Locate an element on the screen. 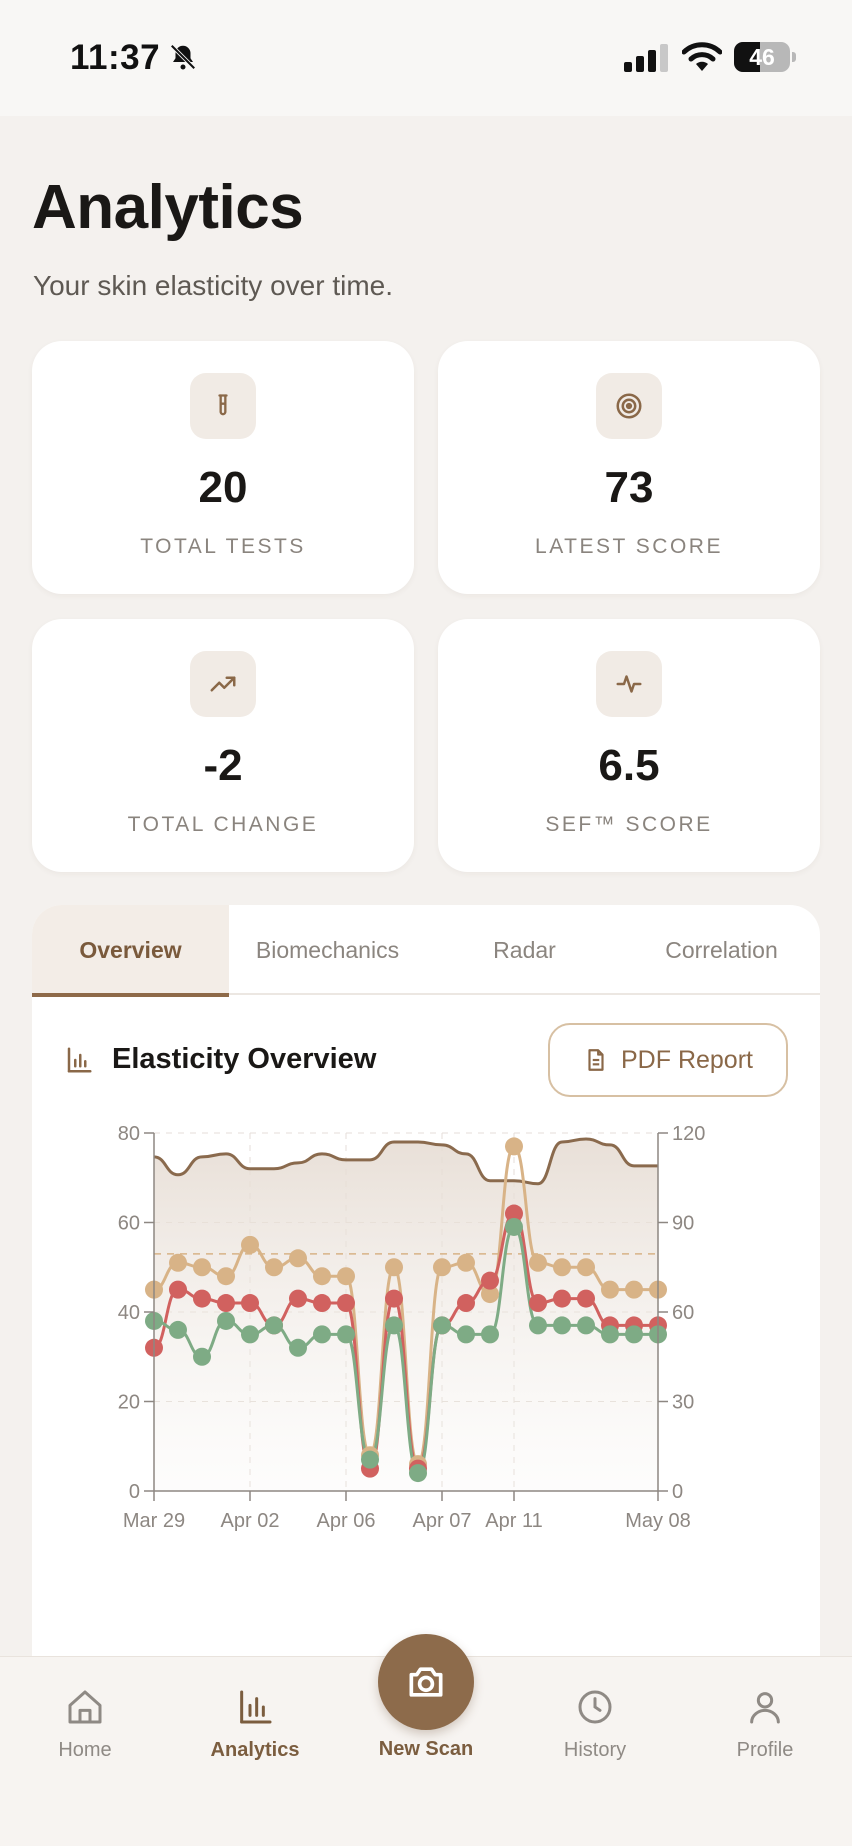 The width and height of the screenshot is (852, 1846). y-tick-label: 0 is located at coordinates (134, 1492).